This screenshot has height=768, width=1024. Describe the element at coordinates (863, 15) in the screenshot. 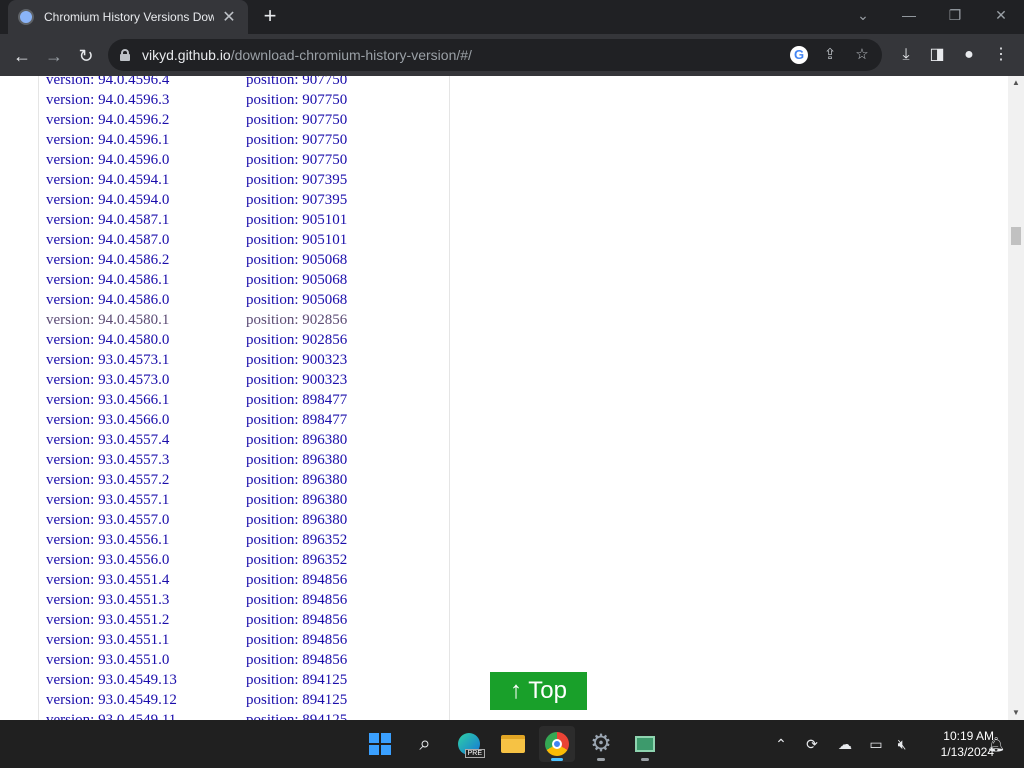

I see `tab-search-chevron-icon: ⌄` at that location.